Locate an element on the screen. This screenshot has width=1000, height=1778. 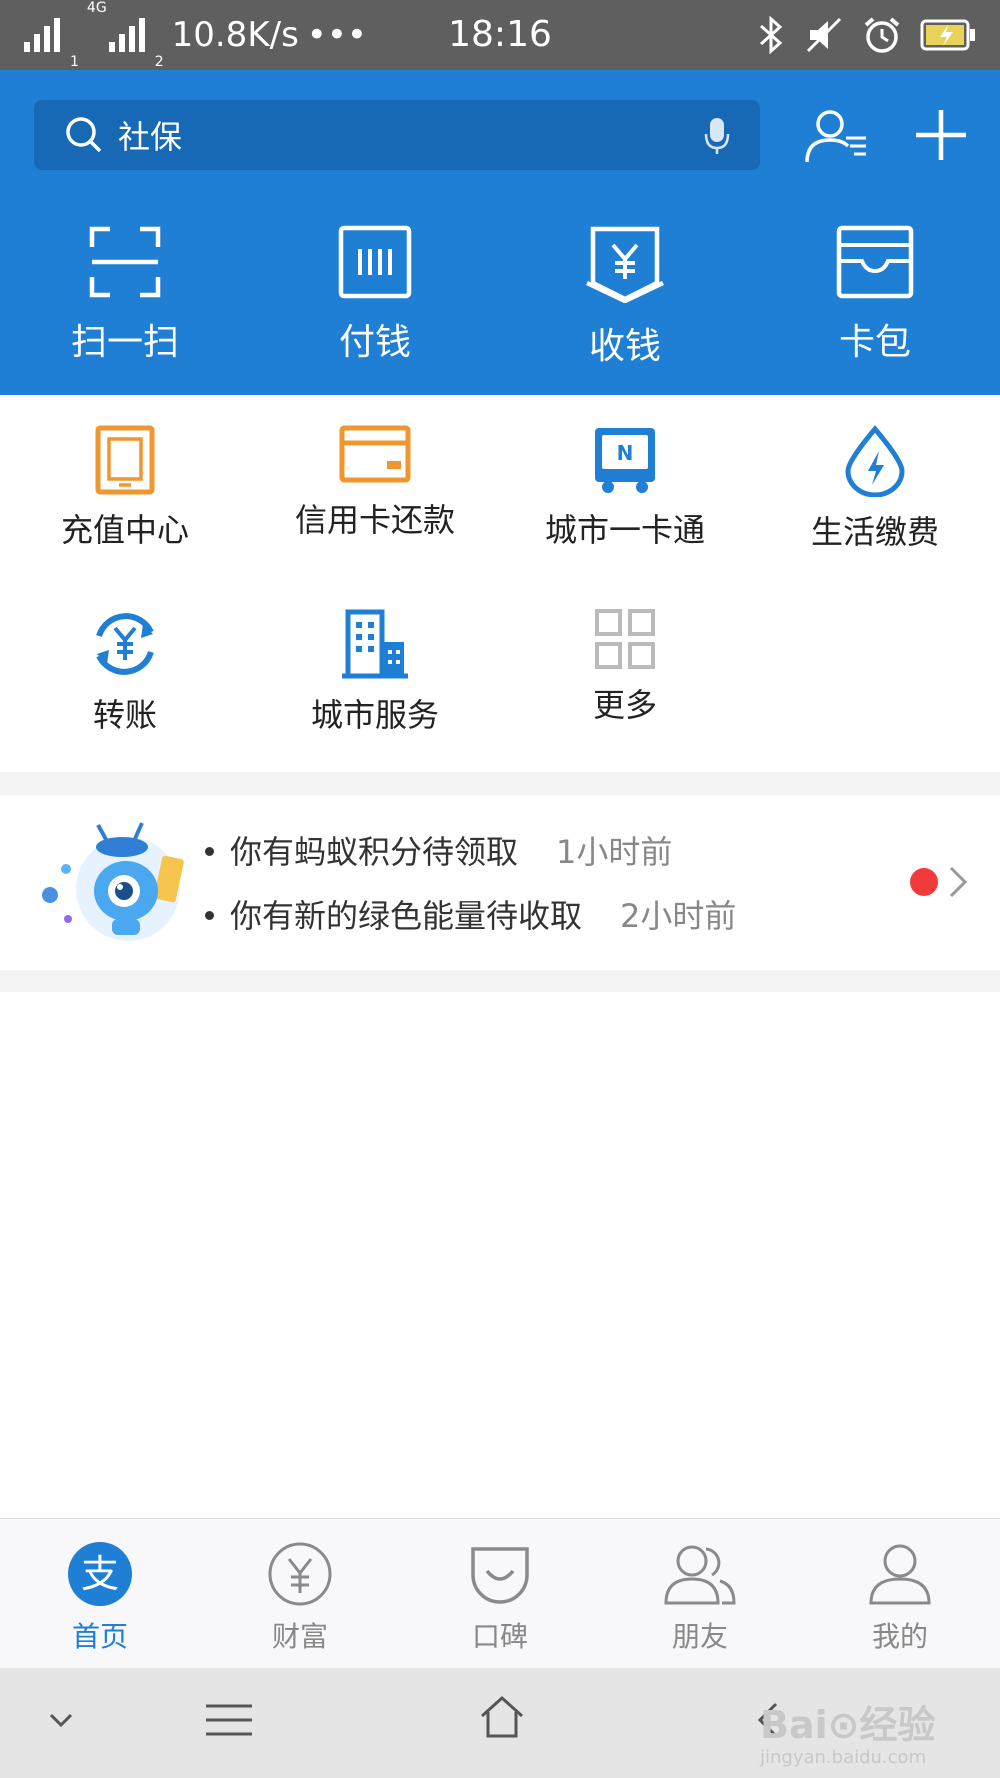
service-label: 信用卡还款 is located at coordinates (374, 520).